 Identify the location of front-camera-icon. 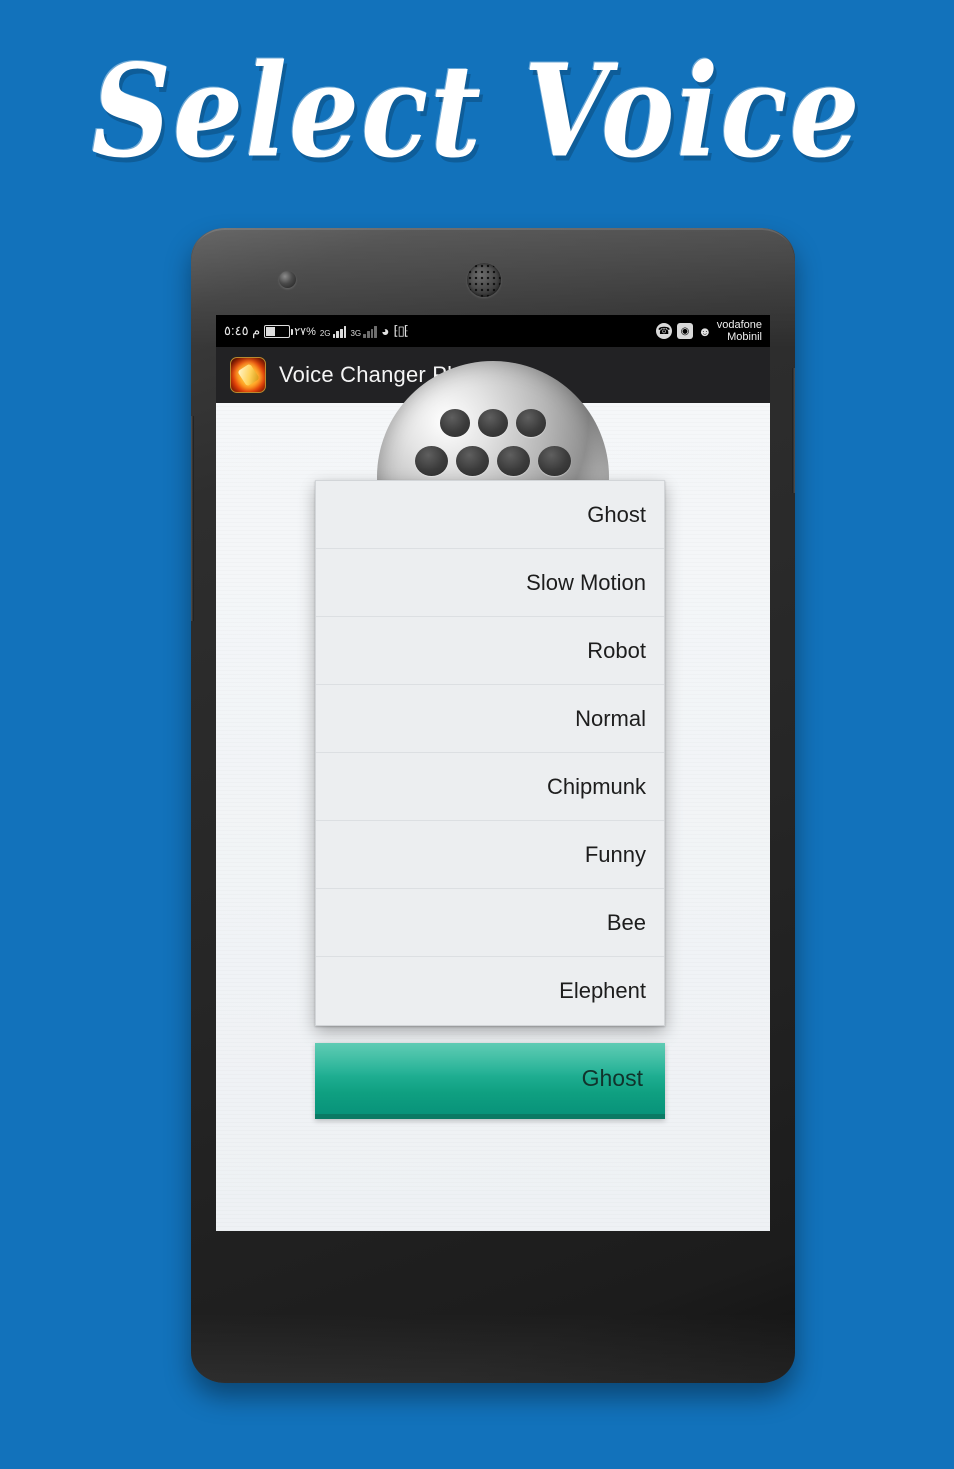
(287, 279).